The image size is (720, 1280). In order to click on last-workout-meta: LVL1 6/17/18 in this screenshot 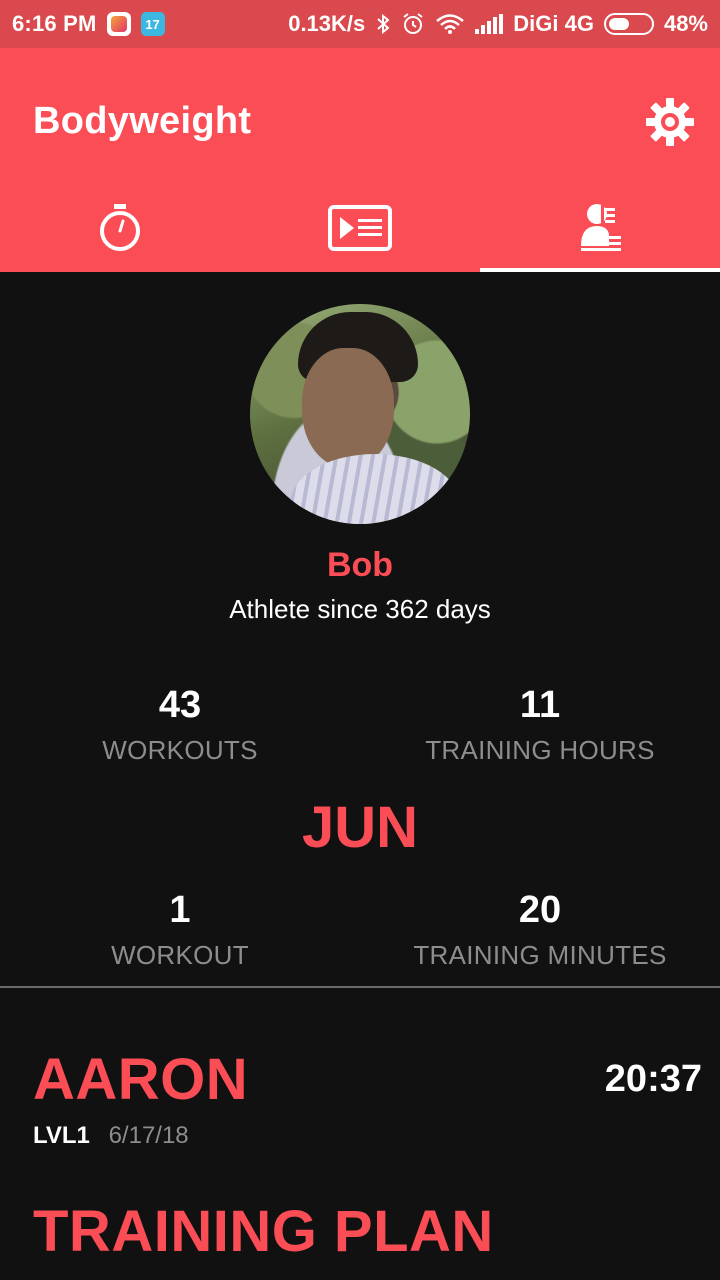, I will do `click(111, 1136)`.